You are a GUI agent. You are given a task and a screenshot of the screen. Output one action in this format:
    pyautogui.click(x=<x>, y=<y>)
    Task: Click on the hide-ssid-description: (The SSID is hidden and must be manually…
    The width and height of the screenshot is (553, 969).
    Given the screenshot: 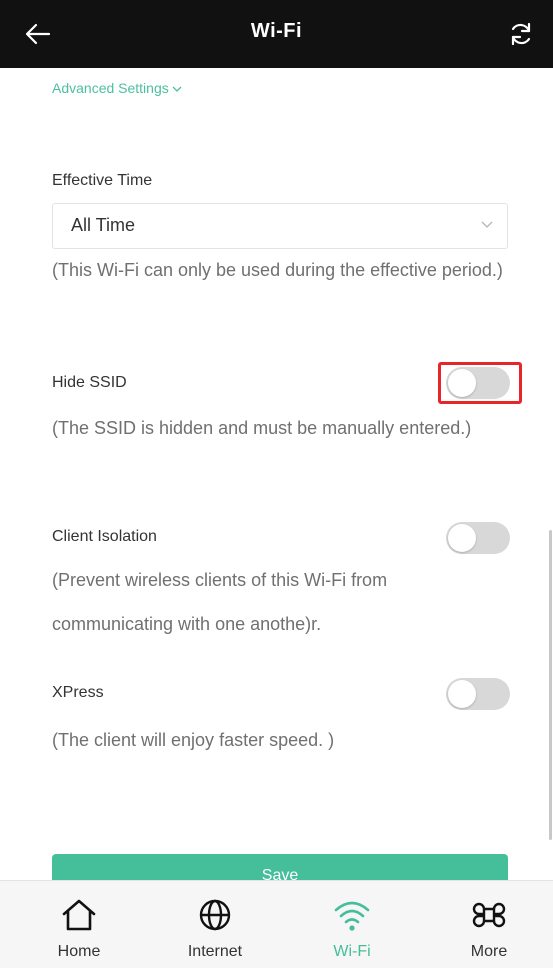 What is the action you would take?
    pyautogui.click(x=262, y=428)
    